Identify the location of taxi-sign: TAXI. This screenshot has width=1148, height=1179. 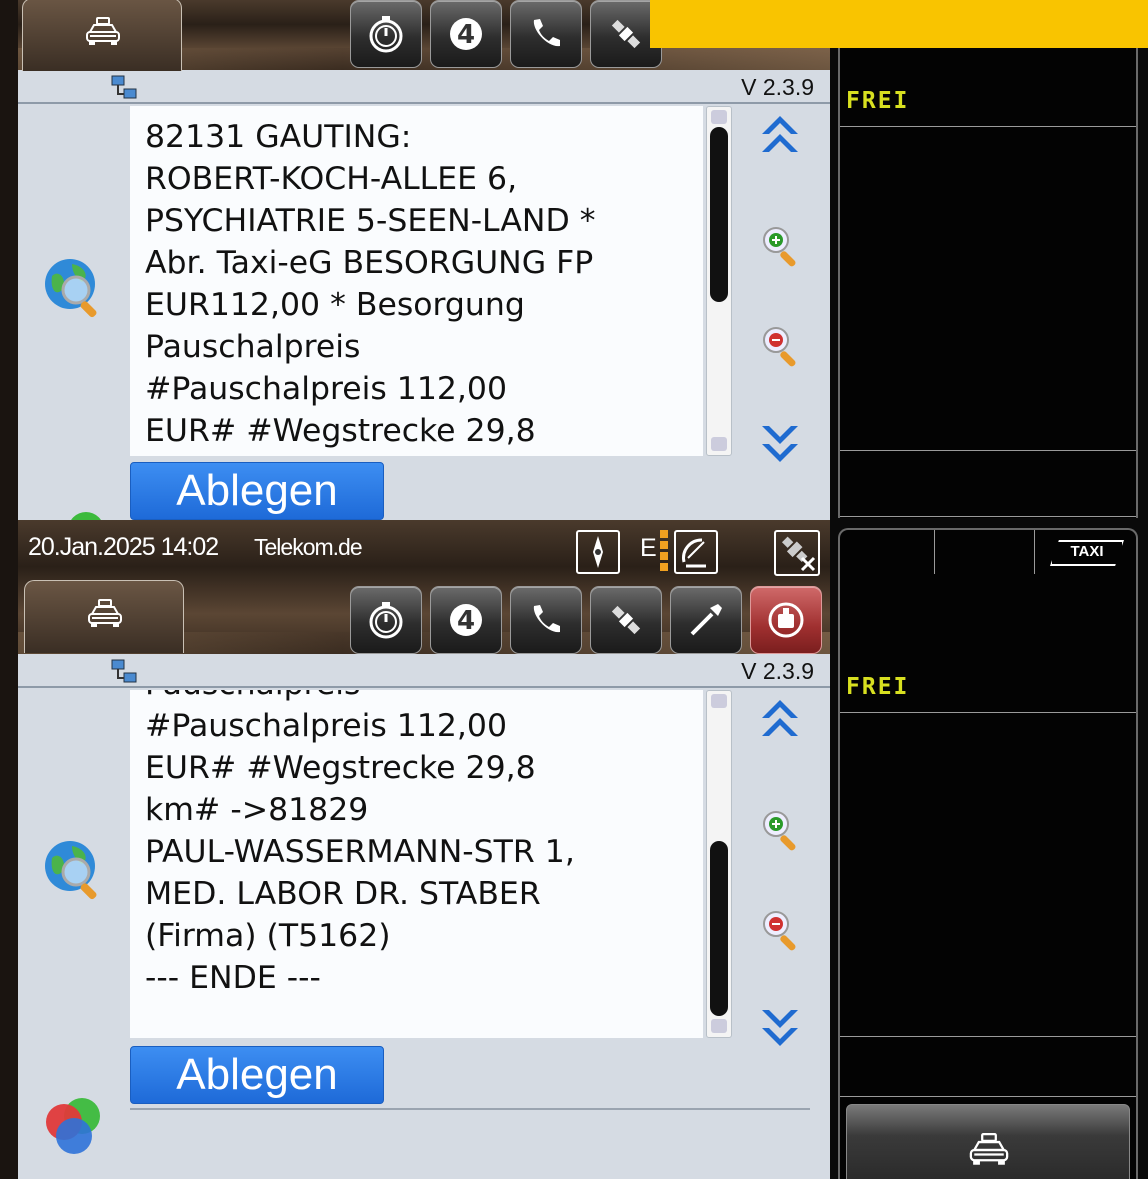
(1087, 553).